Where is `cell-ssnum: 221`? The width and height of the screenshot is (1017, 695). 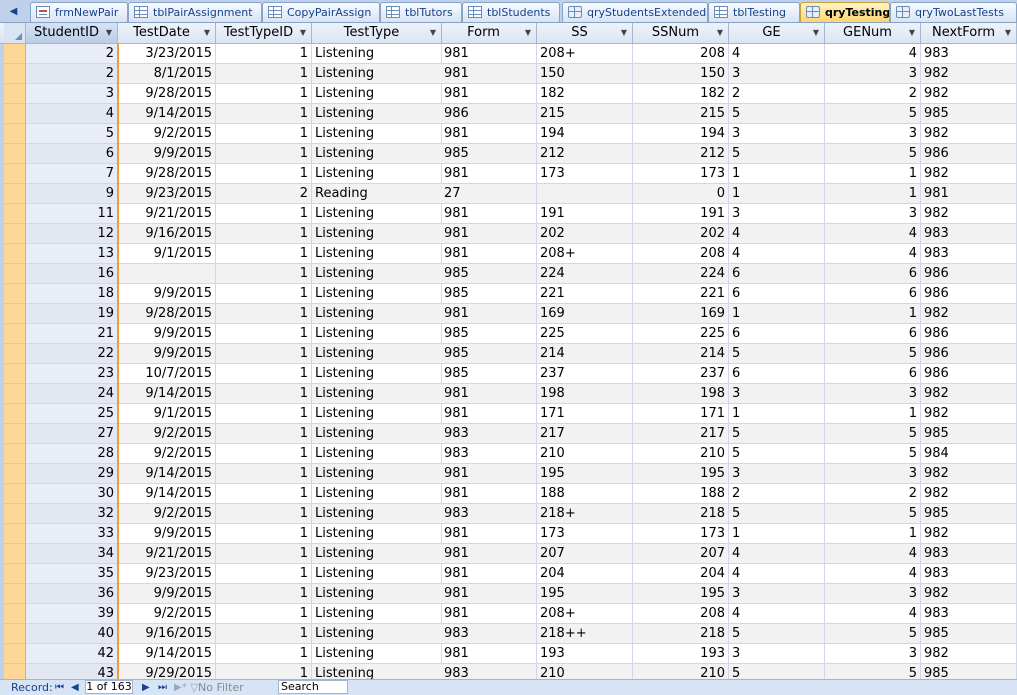
cell-ssnum: 221 is located at coordinates (681, 294).